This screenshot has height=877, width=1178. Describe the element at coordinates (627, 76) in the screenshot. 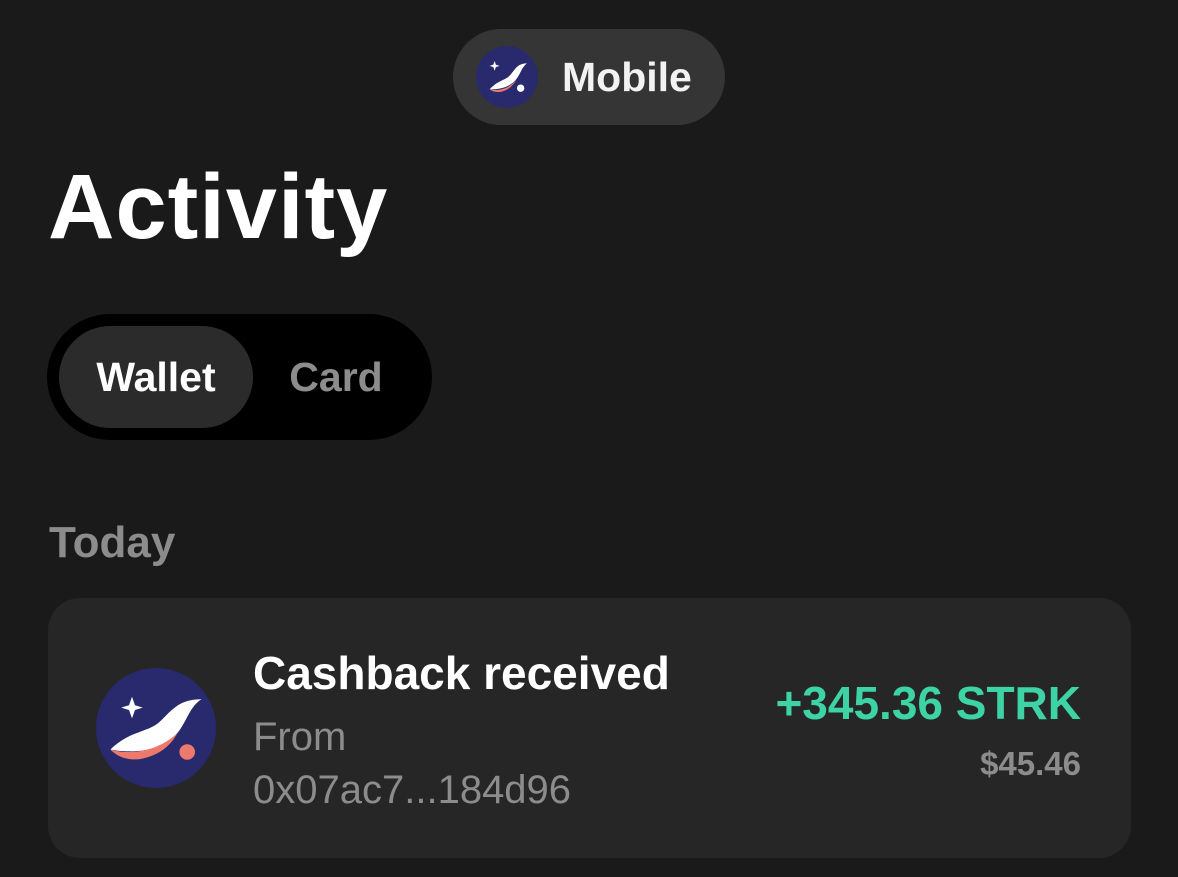

I see `network-label: Mobile` at that location.